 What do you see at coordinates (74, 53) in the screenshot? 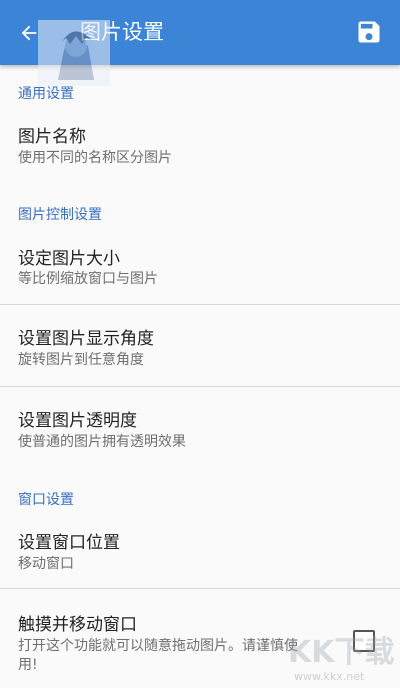
I see `avatar-logo-icon` at bounding box center [74, 53].